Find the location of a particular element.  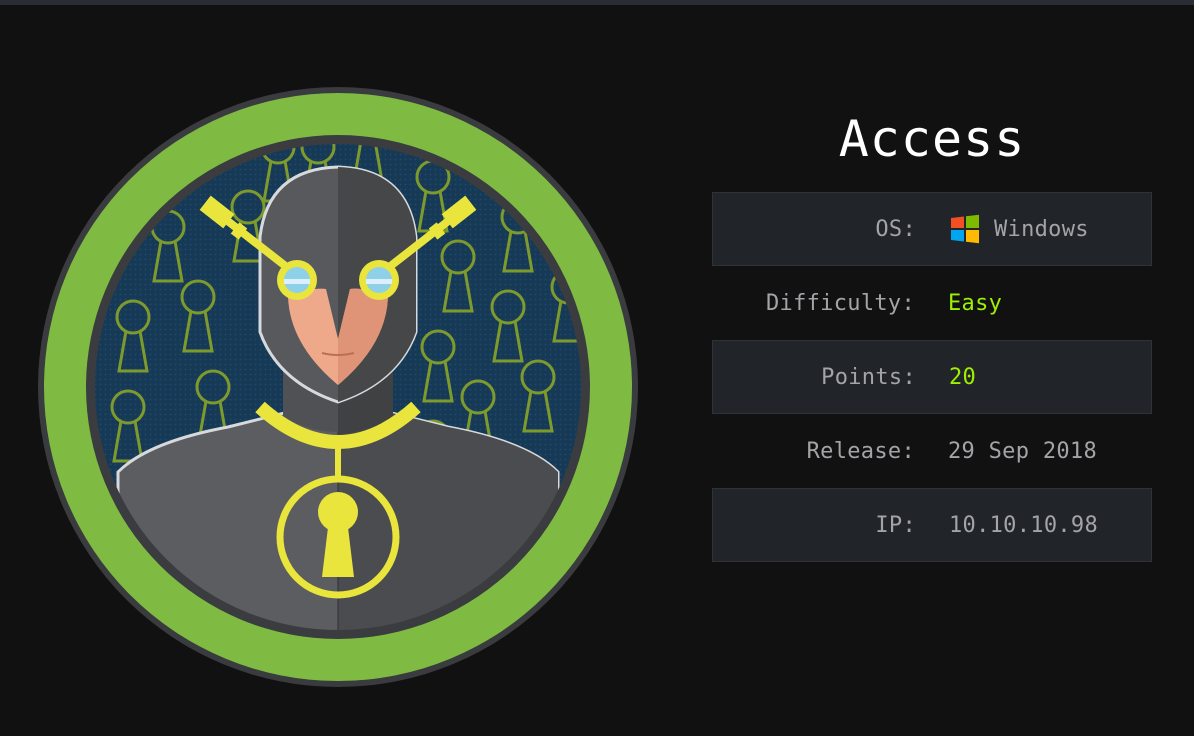

difficulty-value: Easy is located at coordinates (975, 303).